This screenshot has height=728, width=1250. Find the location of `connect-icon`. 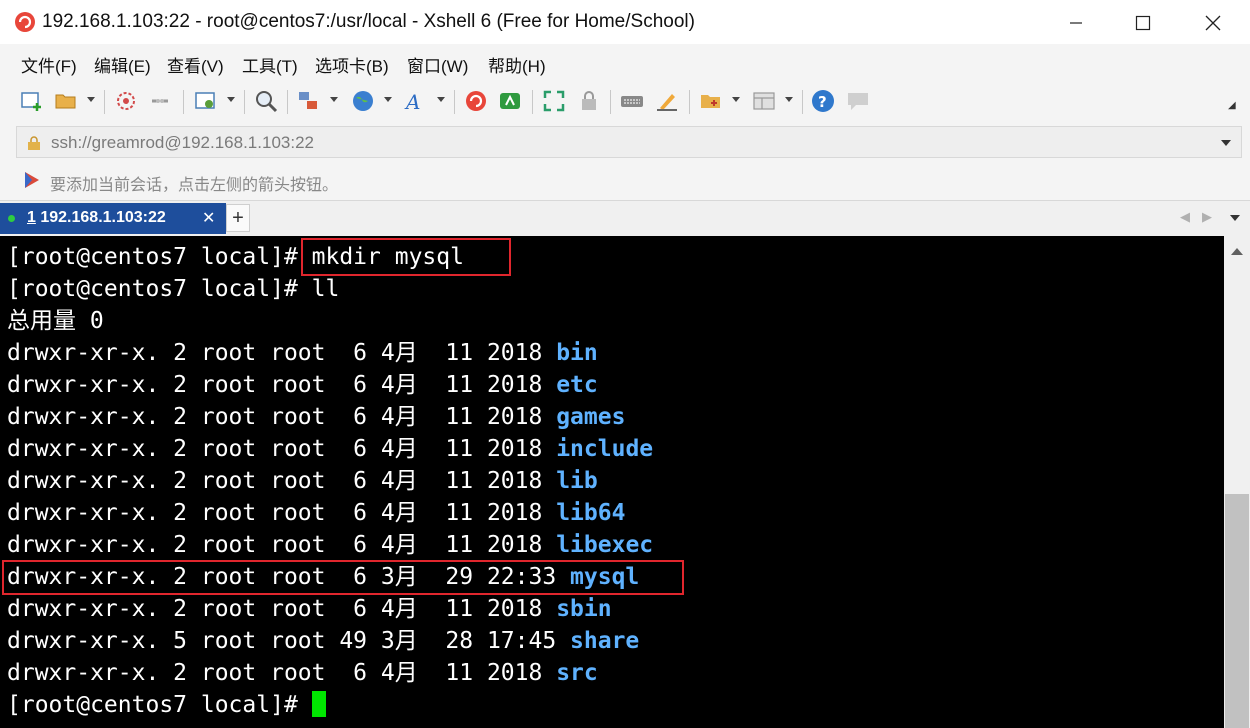

connect-icon is located at coordinates (126, 101).